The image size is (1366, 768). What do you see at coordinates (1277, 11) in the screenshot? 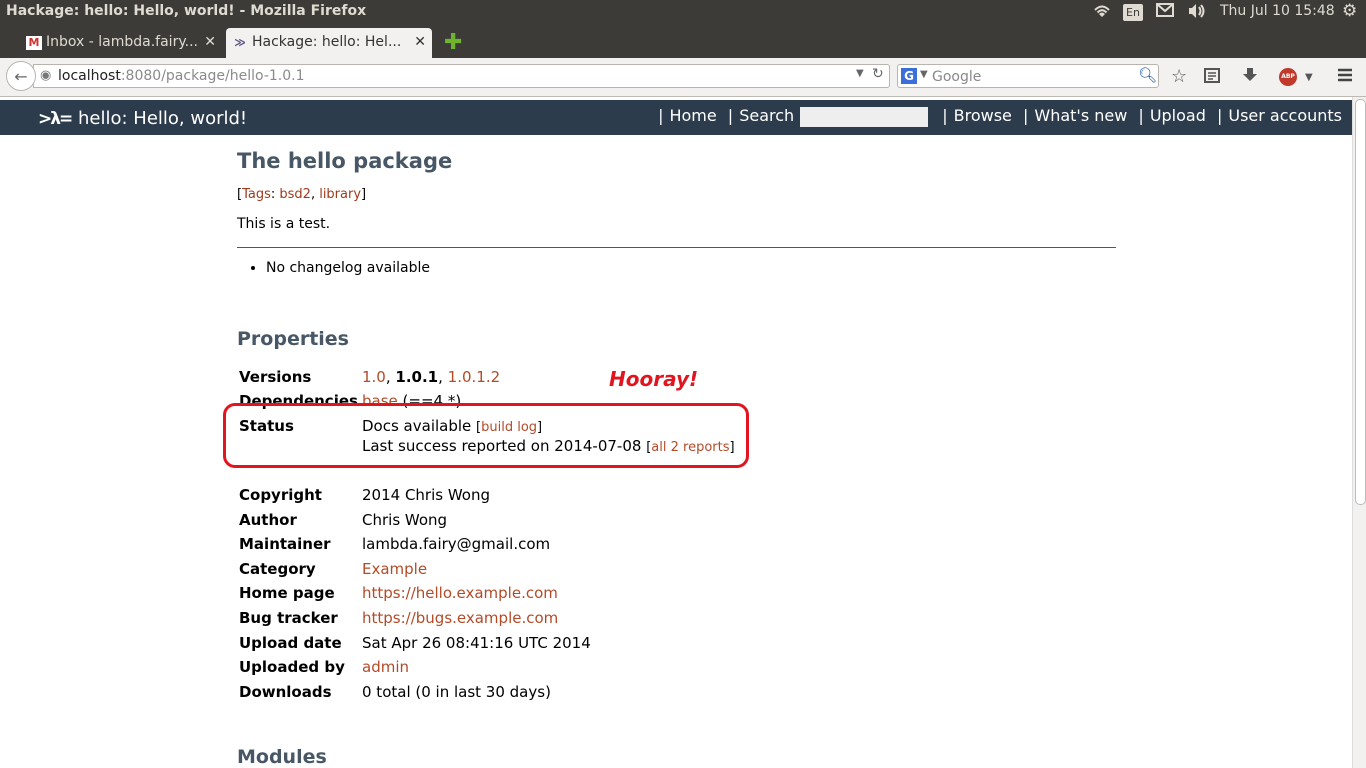
I see `clock: Thu Jul 10 15:48` at bounding box center [1277, 11].